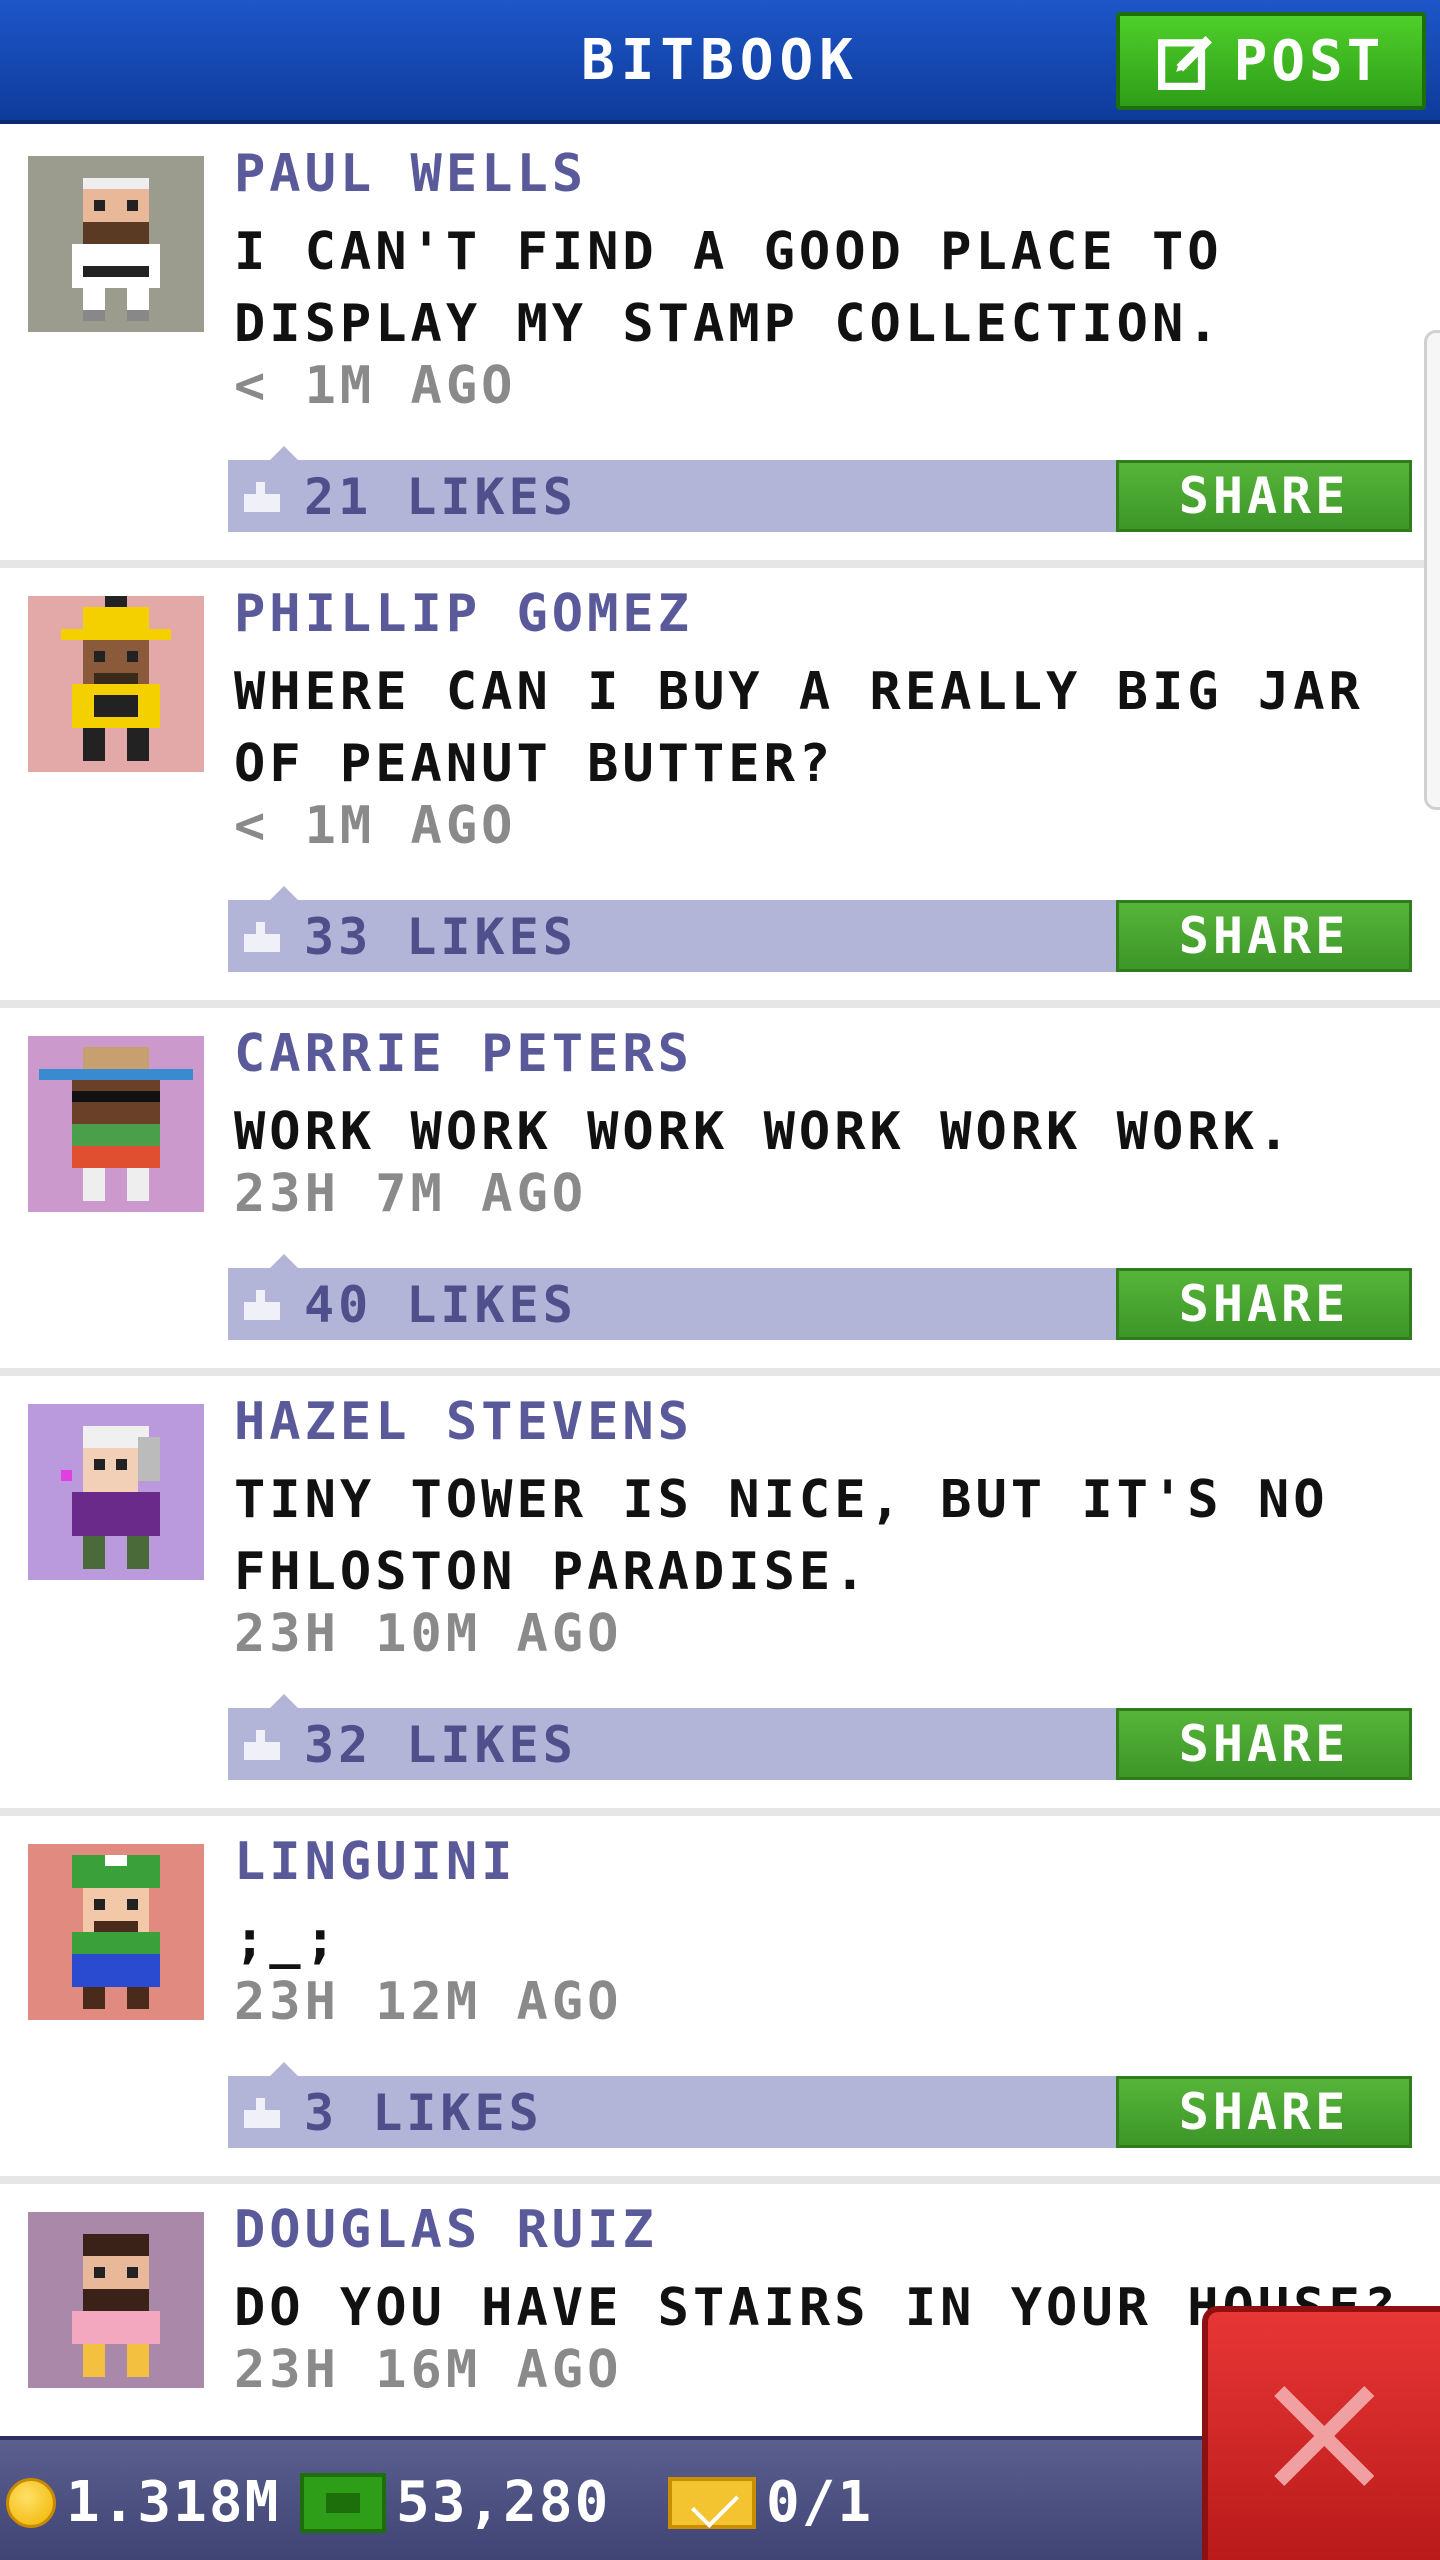  What do you see at coordinates (287, 1940) in the screenshot?
I see `post-message: ;_;` at bounding box center [287, 1940].